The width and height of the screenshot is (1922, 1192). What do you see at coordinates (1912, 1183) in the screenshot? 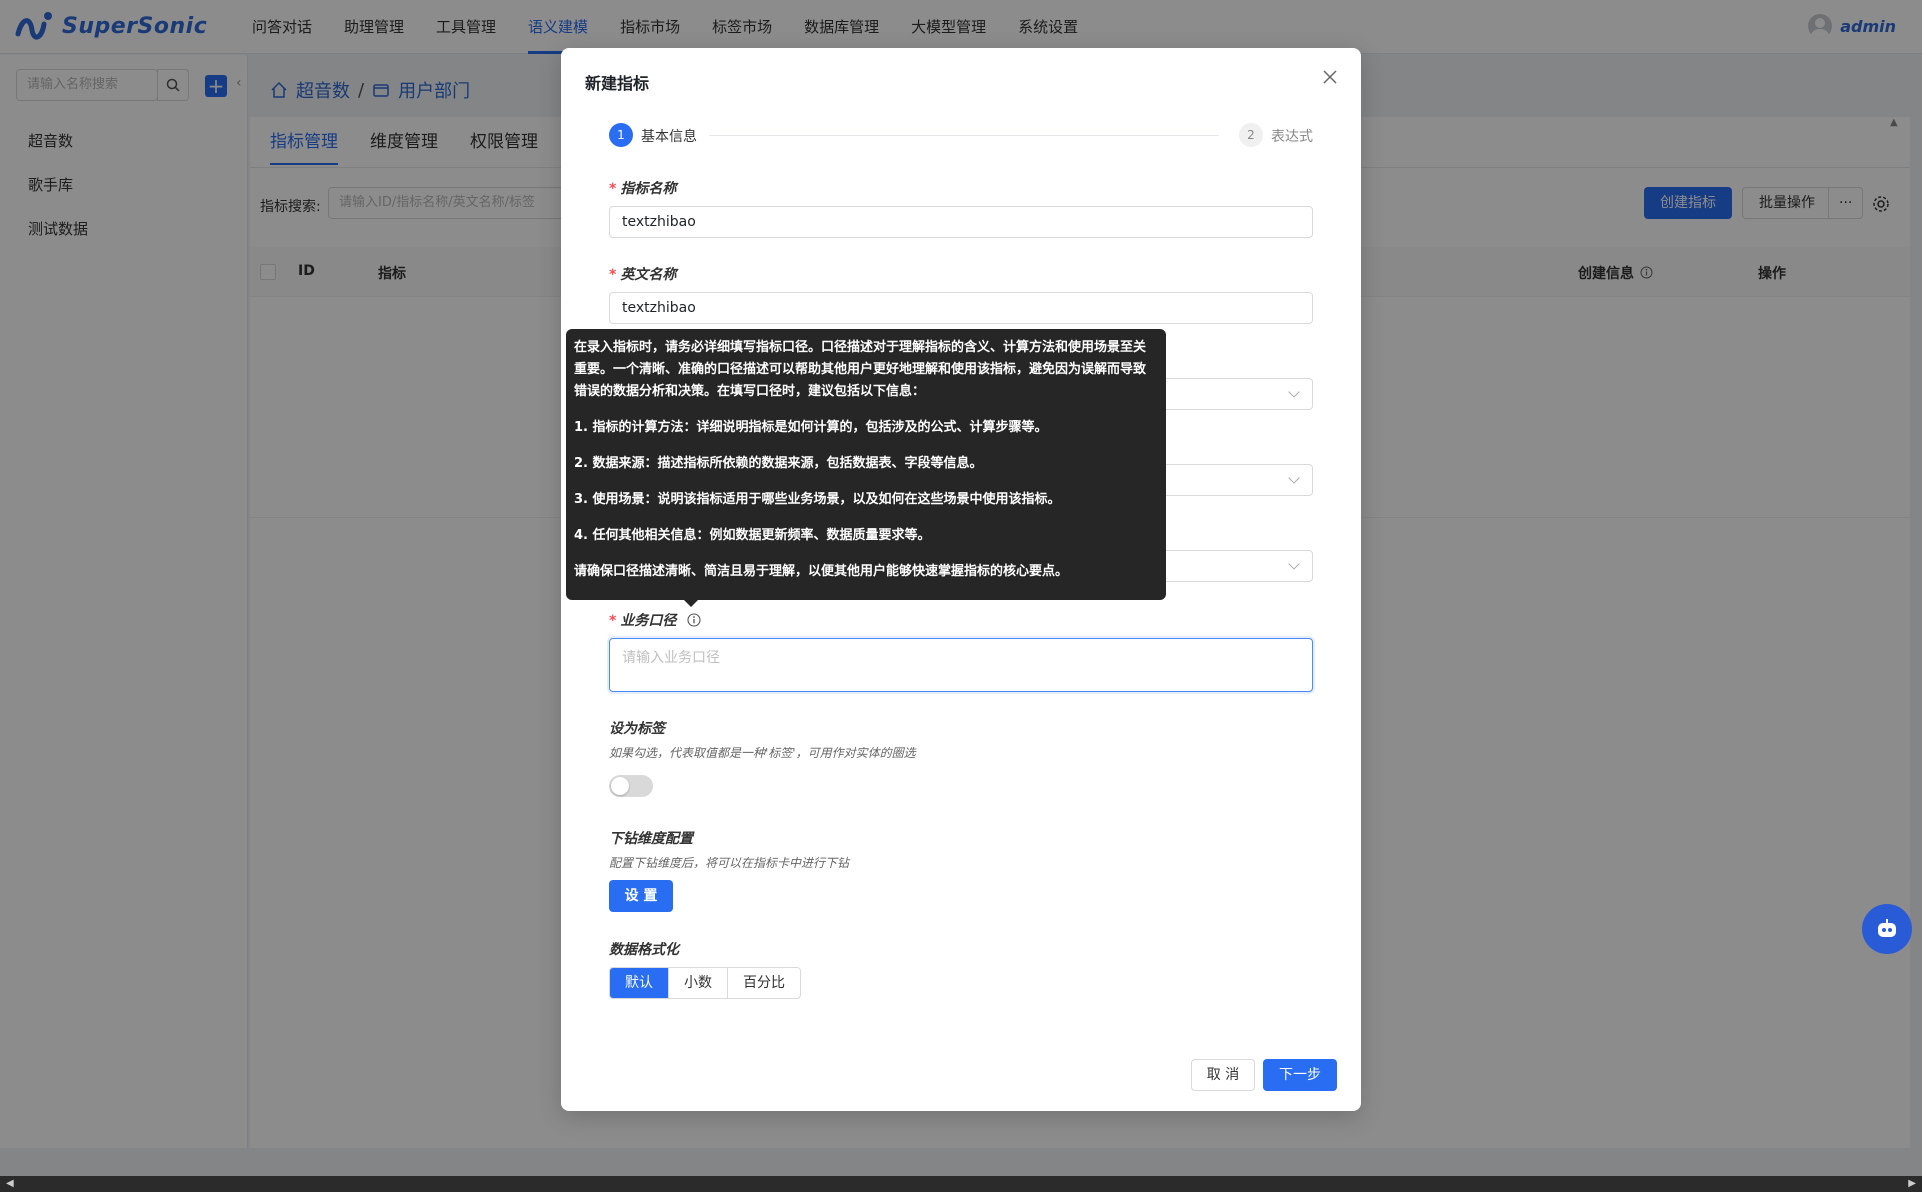
I see `scroll-right-icon: ▶` at bounding box center [1912, 1183].